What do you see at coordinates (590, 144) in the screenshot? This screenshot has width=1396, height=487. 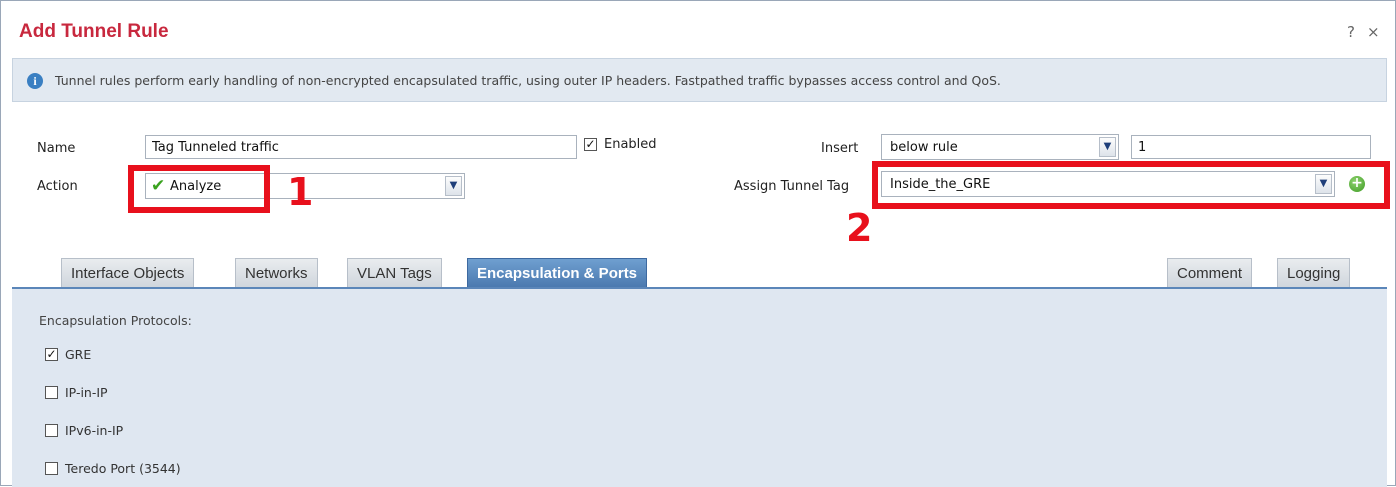 I see `enabled-checkbox: ✓` at bounding box center [590, 144].